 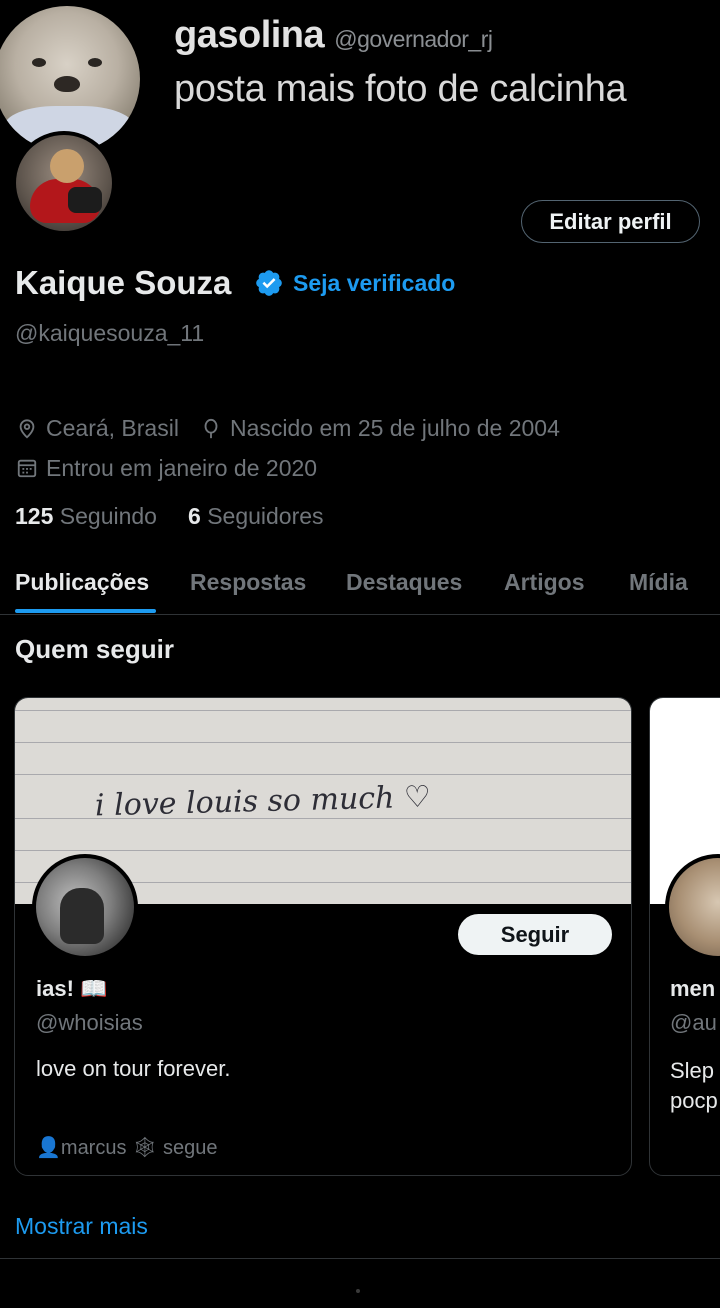 What do you see at coordinates (263, 801) in the screenshot?
I see `banner-handwriting: i love louis so much ♡` at bounding box center [263, 801].